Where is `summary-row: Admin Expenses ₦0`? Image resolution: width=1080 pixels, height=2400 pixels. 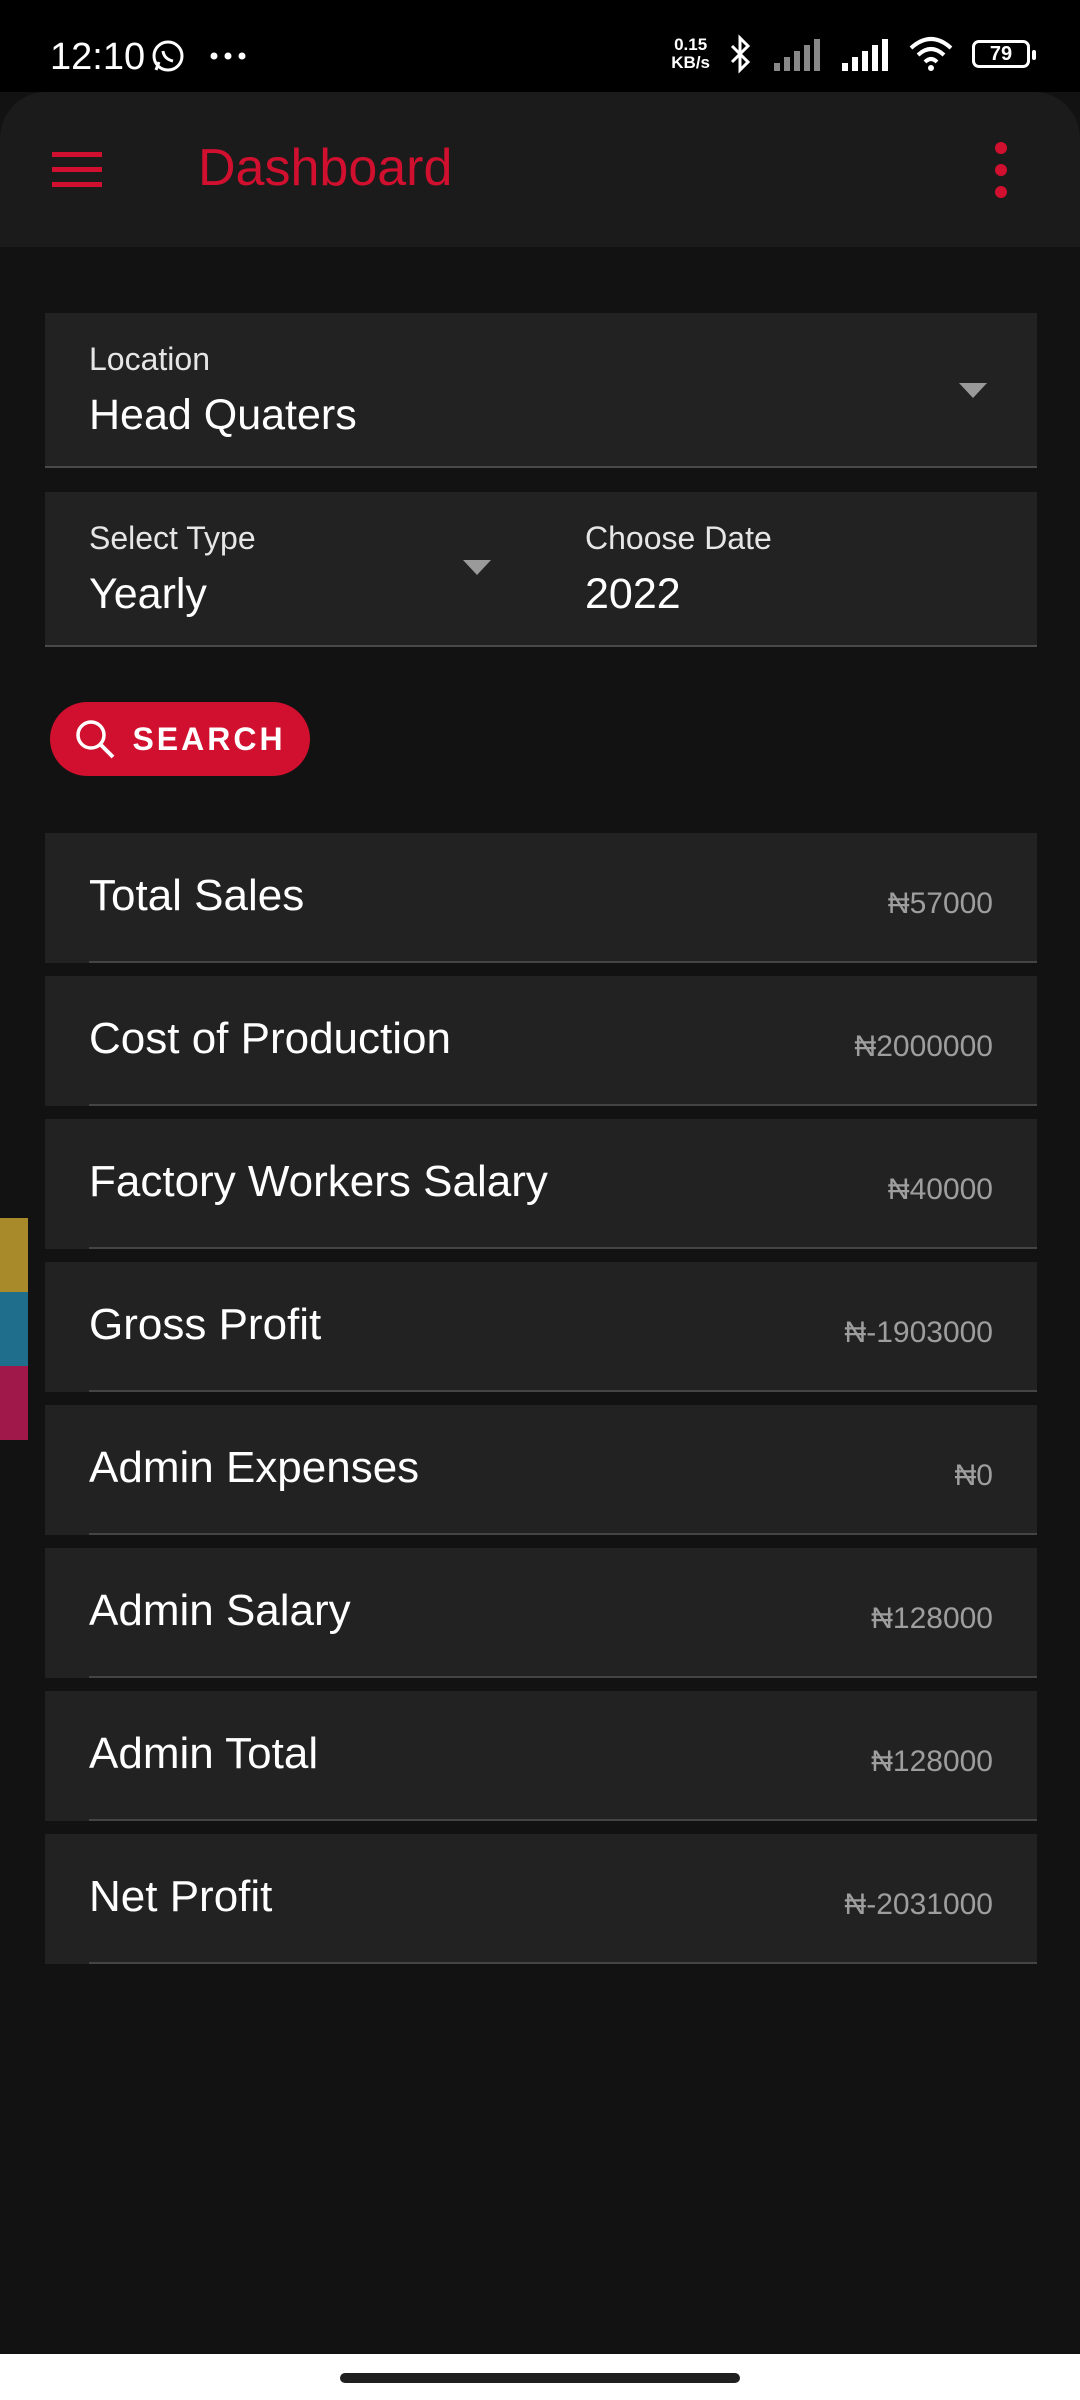 summary-row: Admin Expenses ₦0 is located at coordinates (541, 1470).